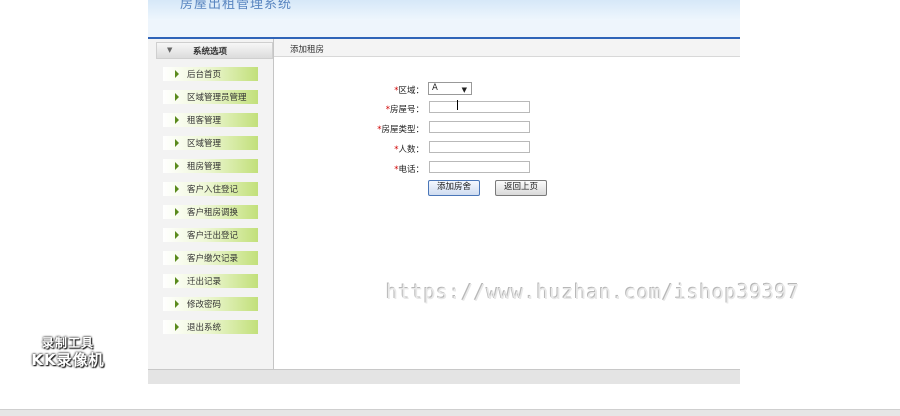  What do you see at coordinates (204, 75) in the screenshot?
I see `sidebar-item-label: 后台首页` at bounding box center [204, 75].